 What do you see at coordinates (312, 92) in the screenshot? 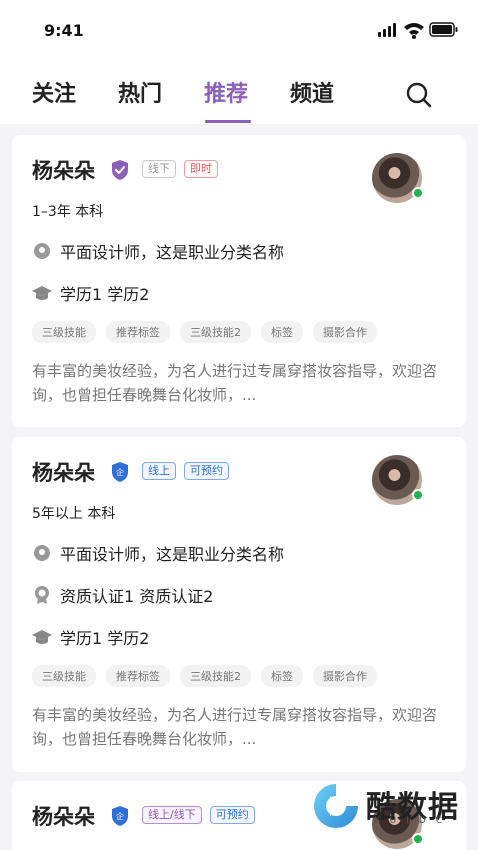
I see `tab-channel: 频道` at bounding box center [312, 92].